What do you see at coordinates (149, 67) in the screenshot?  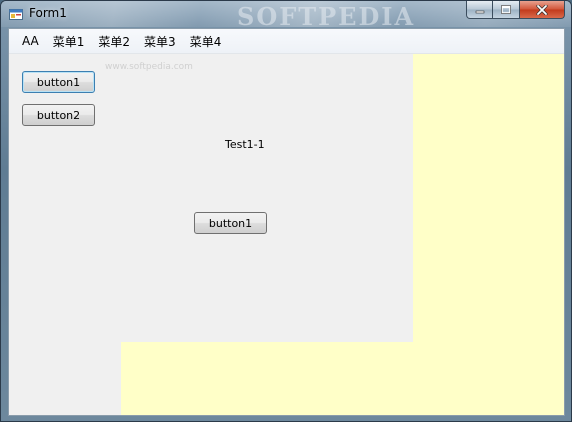 I see `softpedia-url-watermark: www.softpedia.com` at bounding box center [149, 67].